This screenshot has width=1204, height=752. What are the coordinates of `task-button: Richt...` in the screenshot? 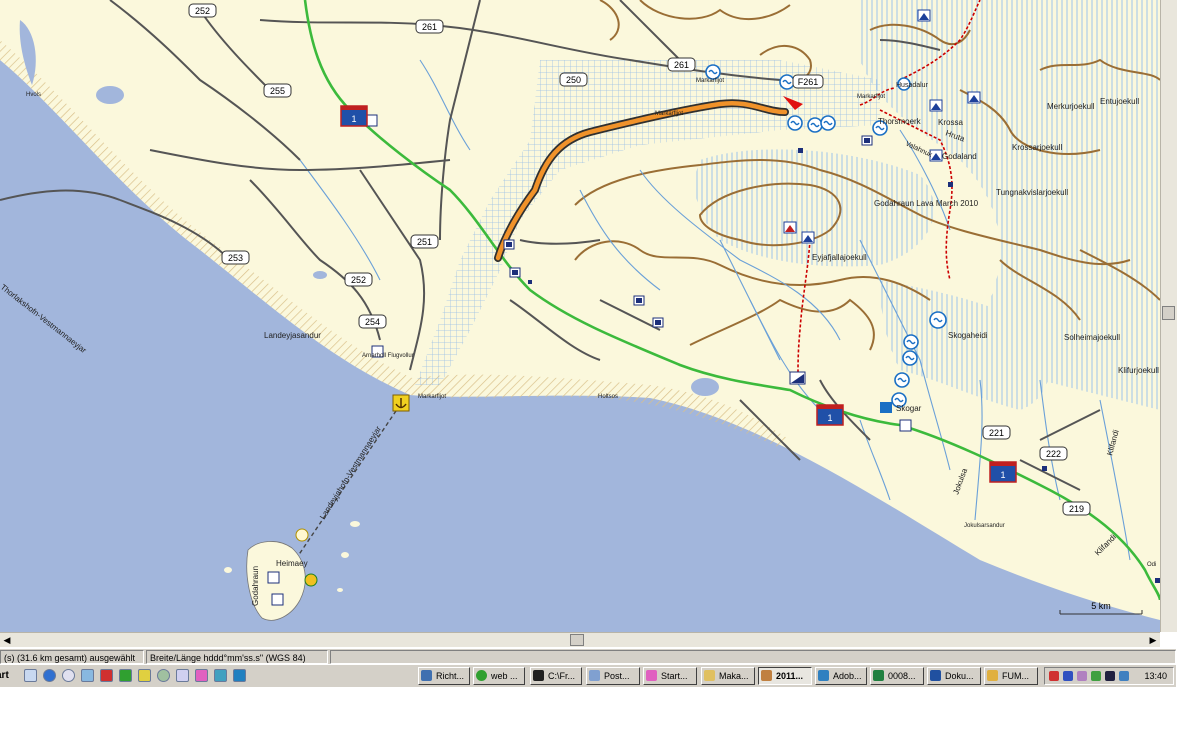 It's located at (444, 676).